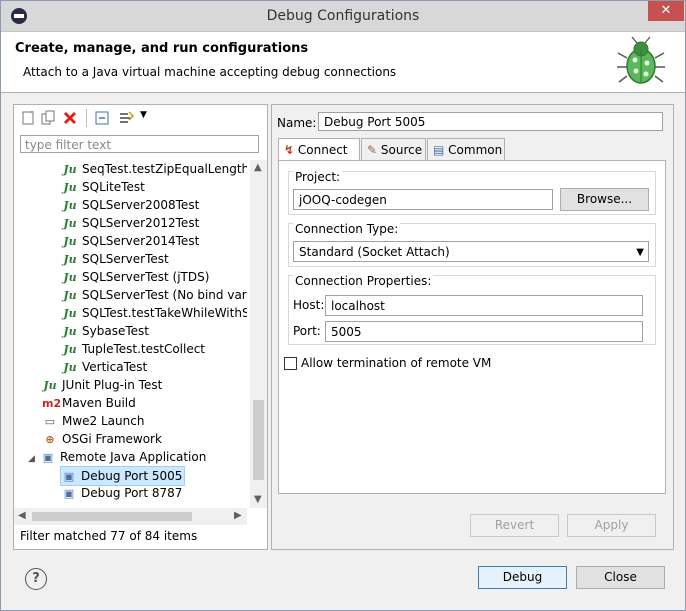 The image size is (686, 611). I want to click on tree-item-label: VerticaTest, so click(115, 367).